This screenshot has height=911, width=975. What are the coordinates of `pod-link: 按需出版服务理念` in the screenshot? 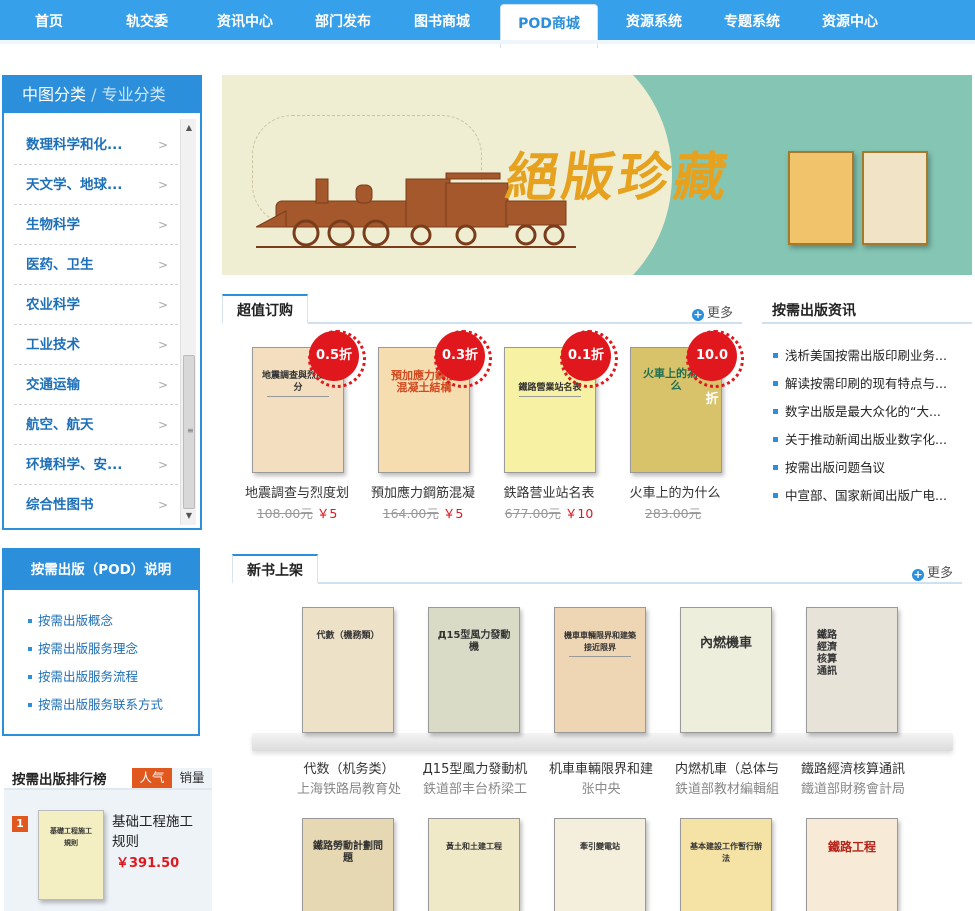 It's located at (83, 647).